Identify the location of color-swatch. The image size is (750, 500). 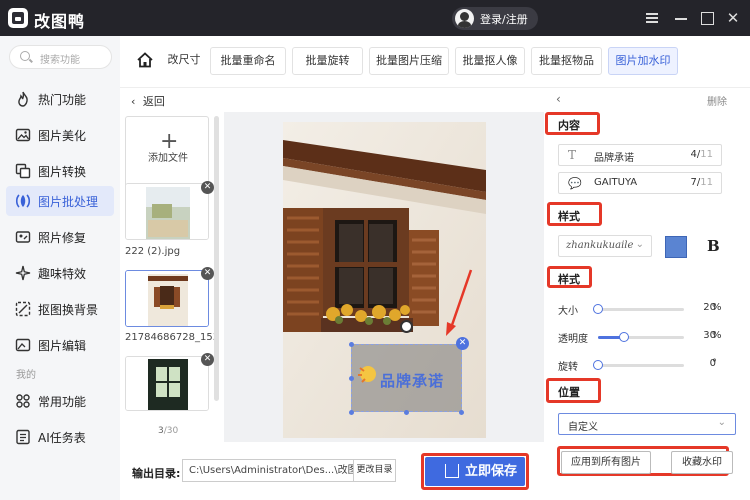
(676, 247).